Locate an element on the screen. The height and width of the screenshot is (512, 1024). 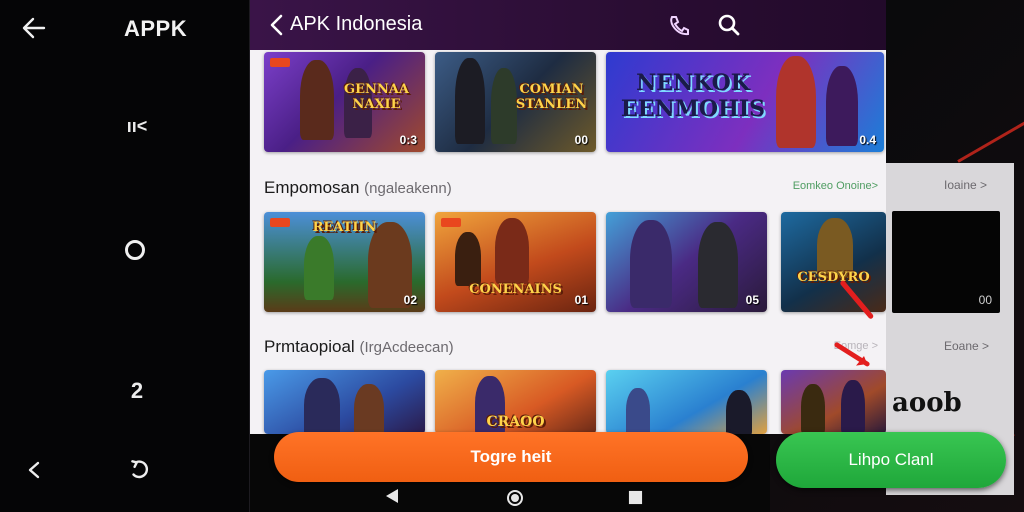
game-card: 05 is located at coordinates (686, 262).